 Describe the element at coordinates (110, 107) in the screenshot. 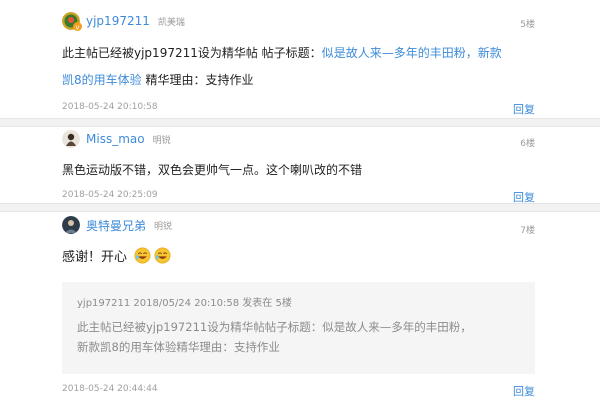

I see `post-timestamp: 2018-05-24 20:10:58` at that location.